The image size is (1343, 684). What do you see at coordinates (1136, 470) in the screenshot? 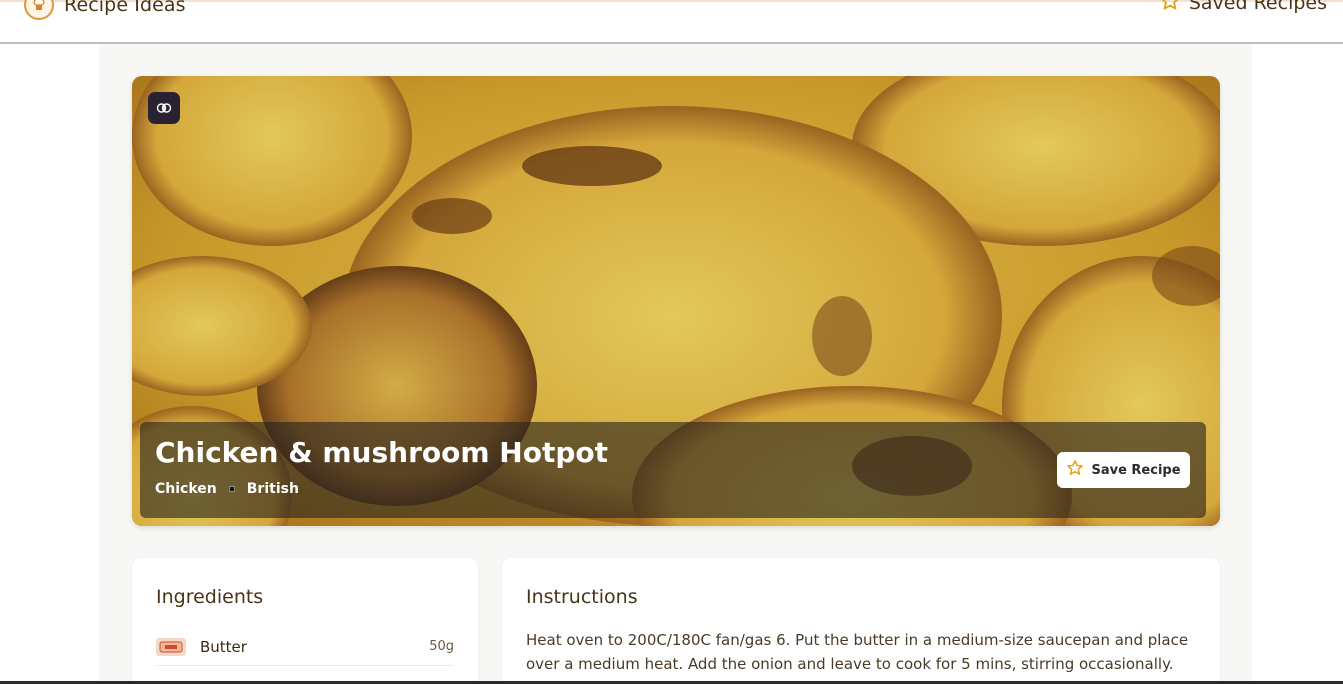
I see `save-recipe-label: Save Recipe` at bounding box center [1136, 470].